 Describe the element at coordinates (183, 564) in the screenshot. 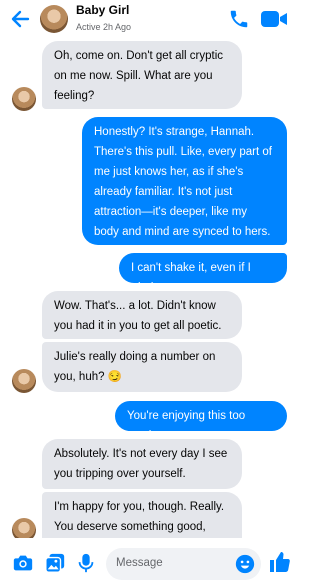

I see `message-input: Message` at that location.